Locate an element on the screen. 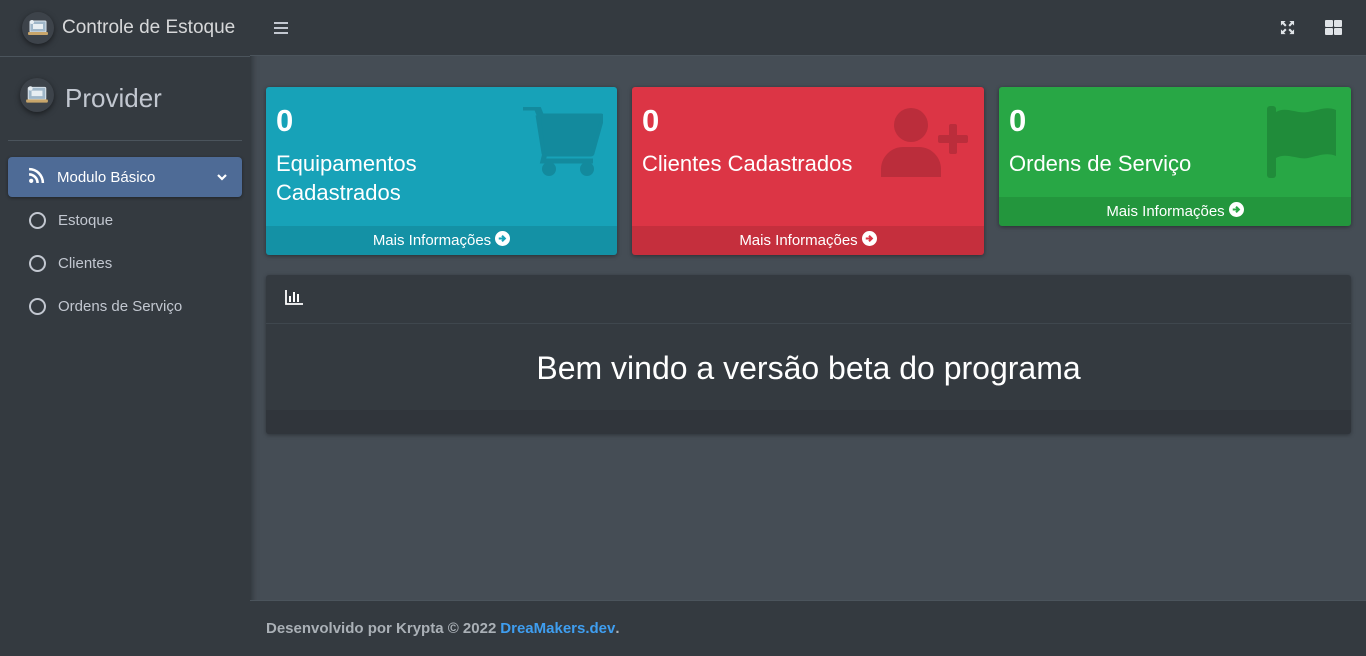 This screenshot has width=1366, height=656. equipamentos-count: 0 is located at coordinates (285, 120).